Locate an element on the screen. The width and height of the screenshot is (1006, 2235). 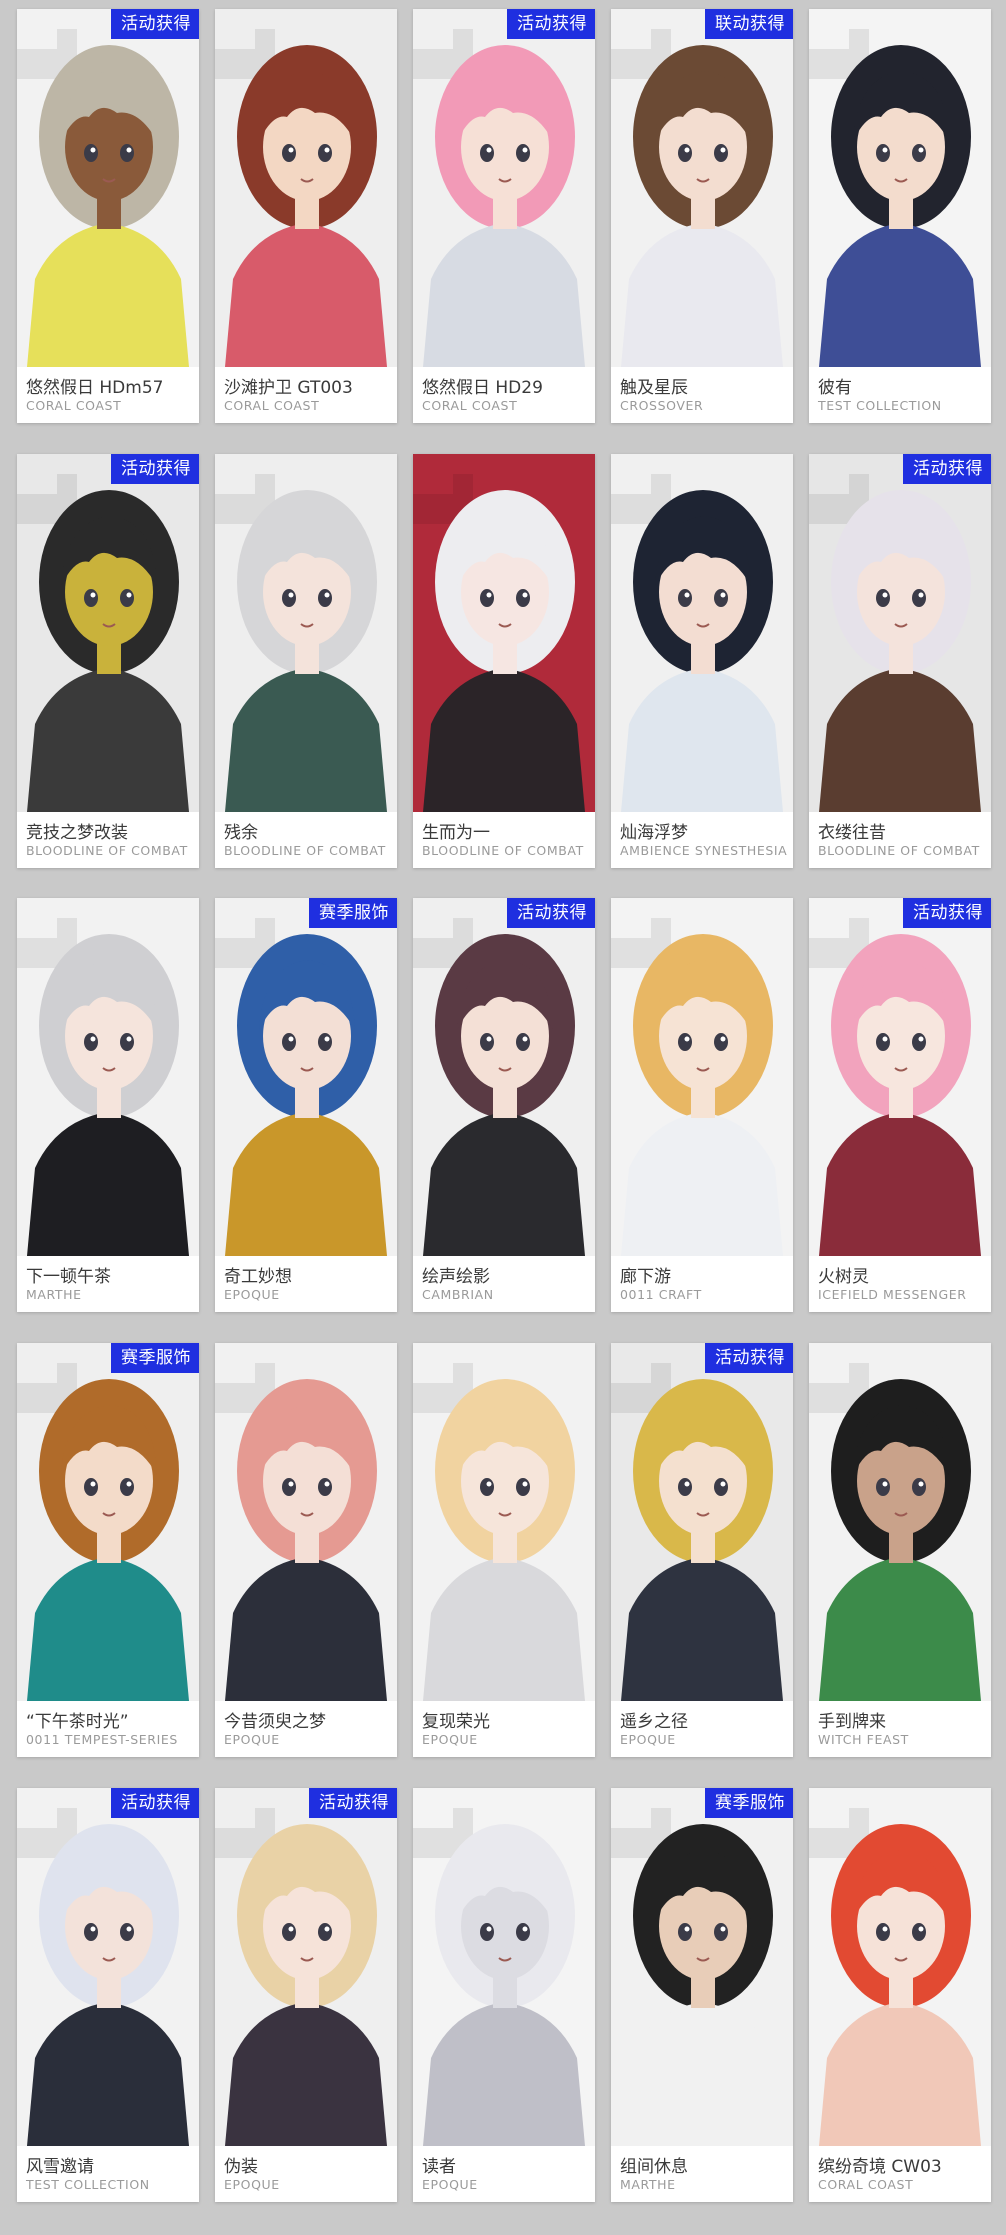
outfit-name: 火树灵 is located at coordinates (843, 1277).